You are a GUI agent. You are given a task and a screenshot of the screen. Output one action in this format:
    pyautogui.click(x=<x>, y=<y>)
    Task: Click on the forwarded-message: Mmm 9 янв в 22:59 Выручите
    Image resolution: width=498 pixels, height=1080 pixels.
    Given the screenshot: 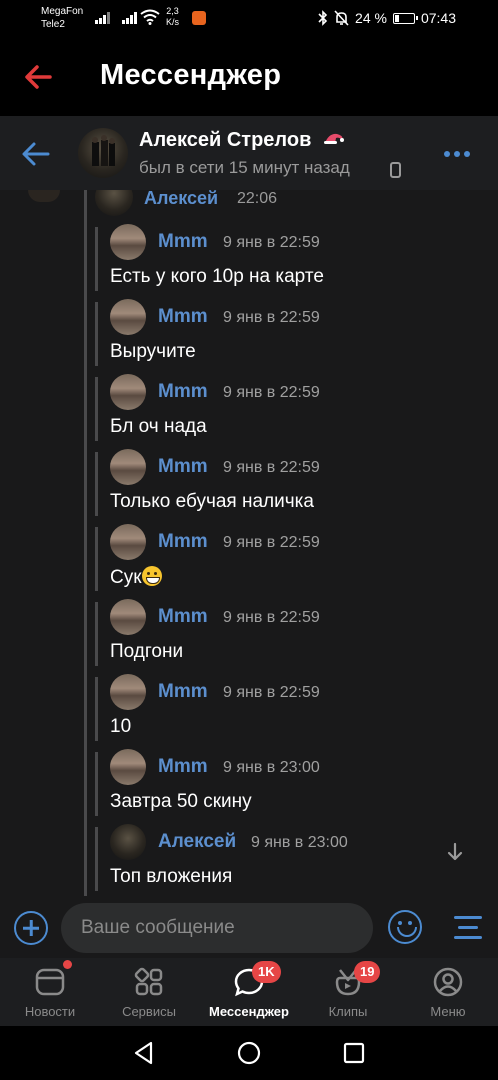 What is the action you would take?
    pyautogui.click(x=285, y=334)
    